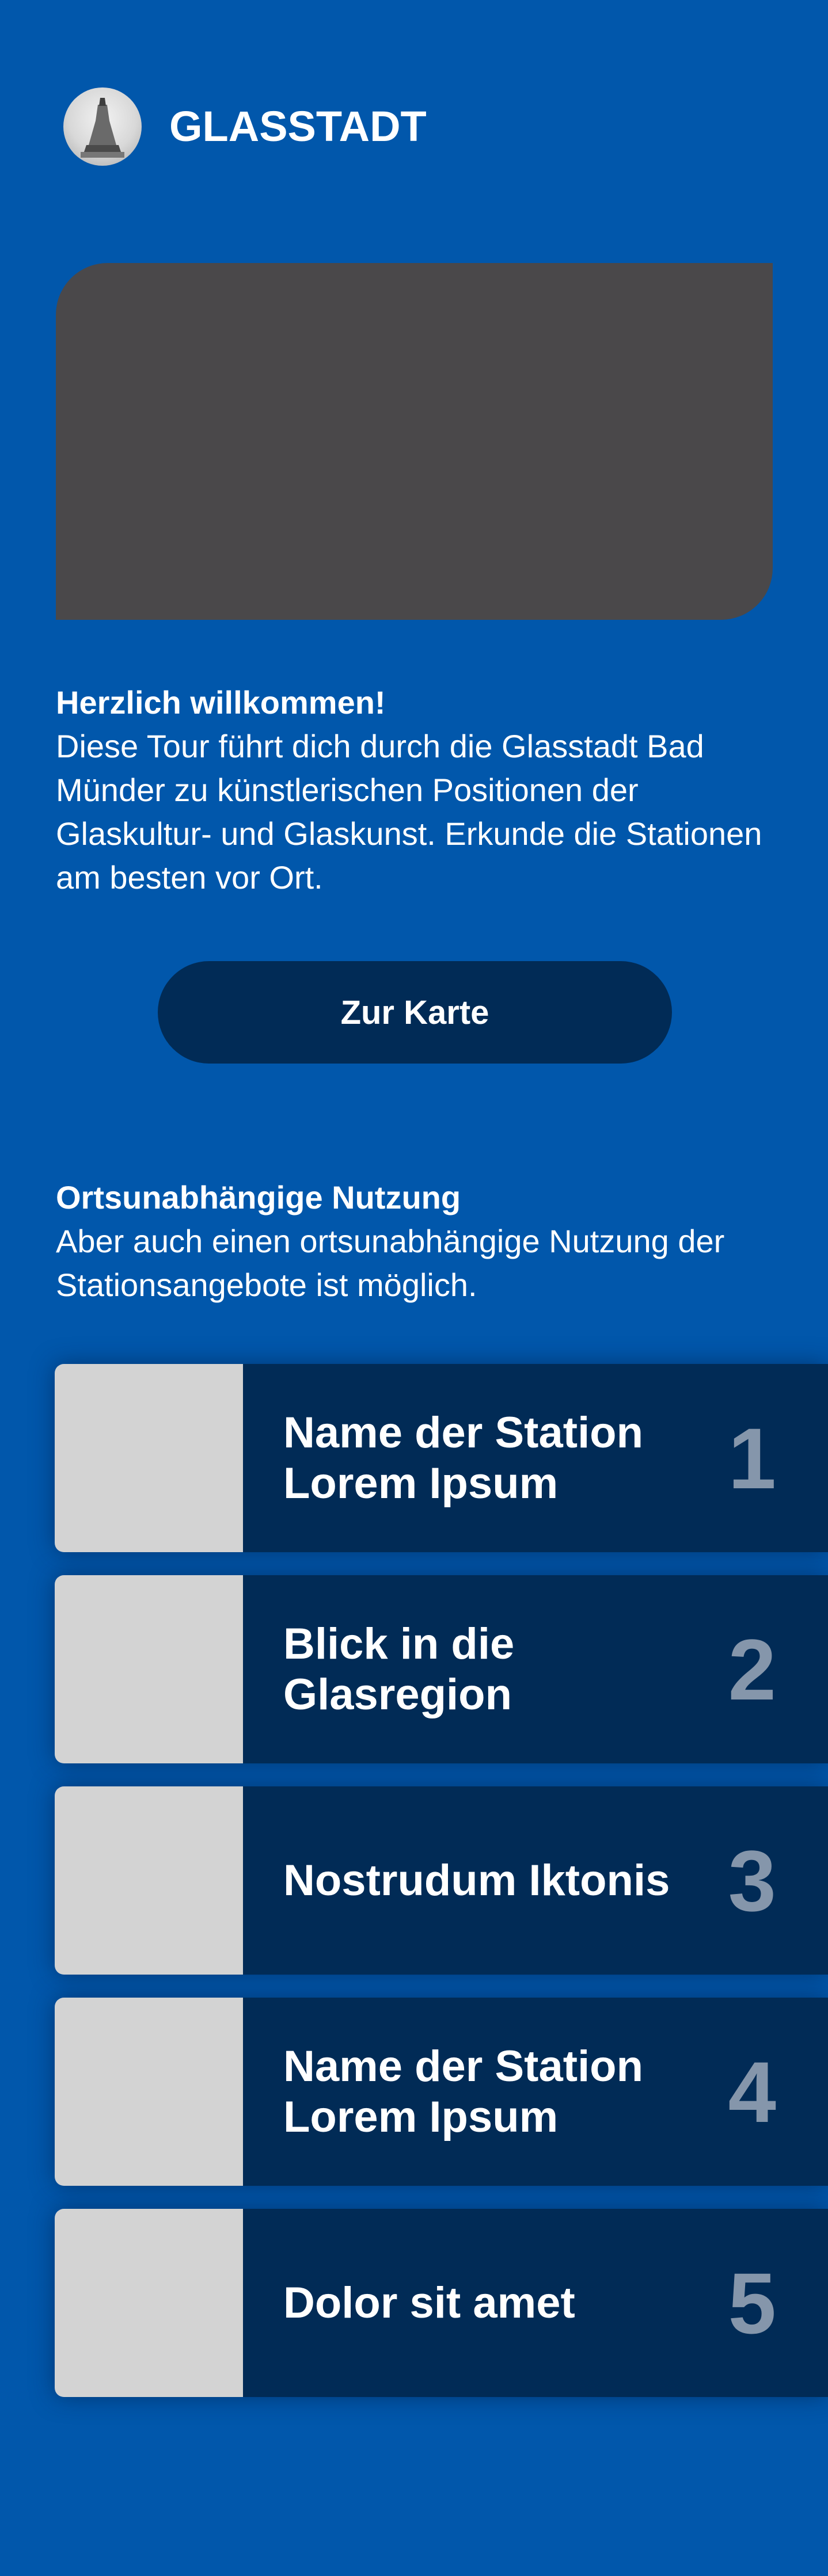  I want to click on station-body: Name der Station Lorem Ipsum 4, so click(535, 2092).